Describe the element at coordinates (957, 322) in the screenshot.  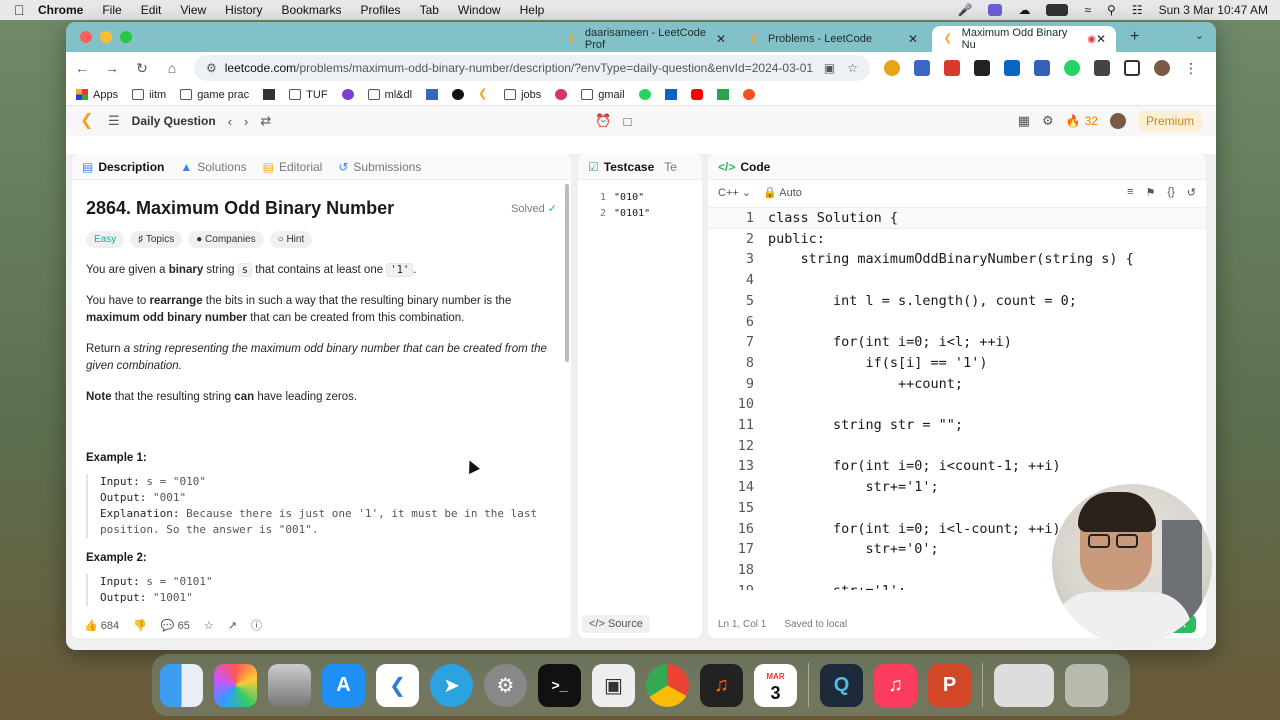
I see `code-line: 6` at that location.